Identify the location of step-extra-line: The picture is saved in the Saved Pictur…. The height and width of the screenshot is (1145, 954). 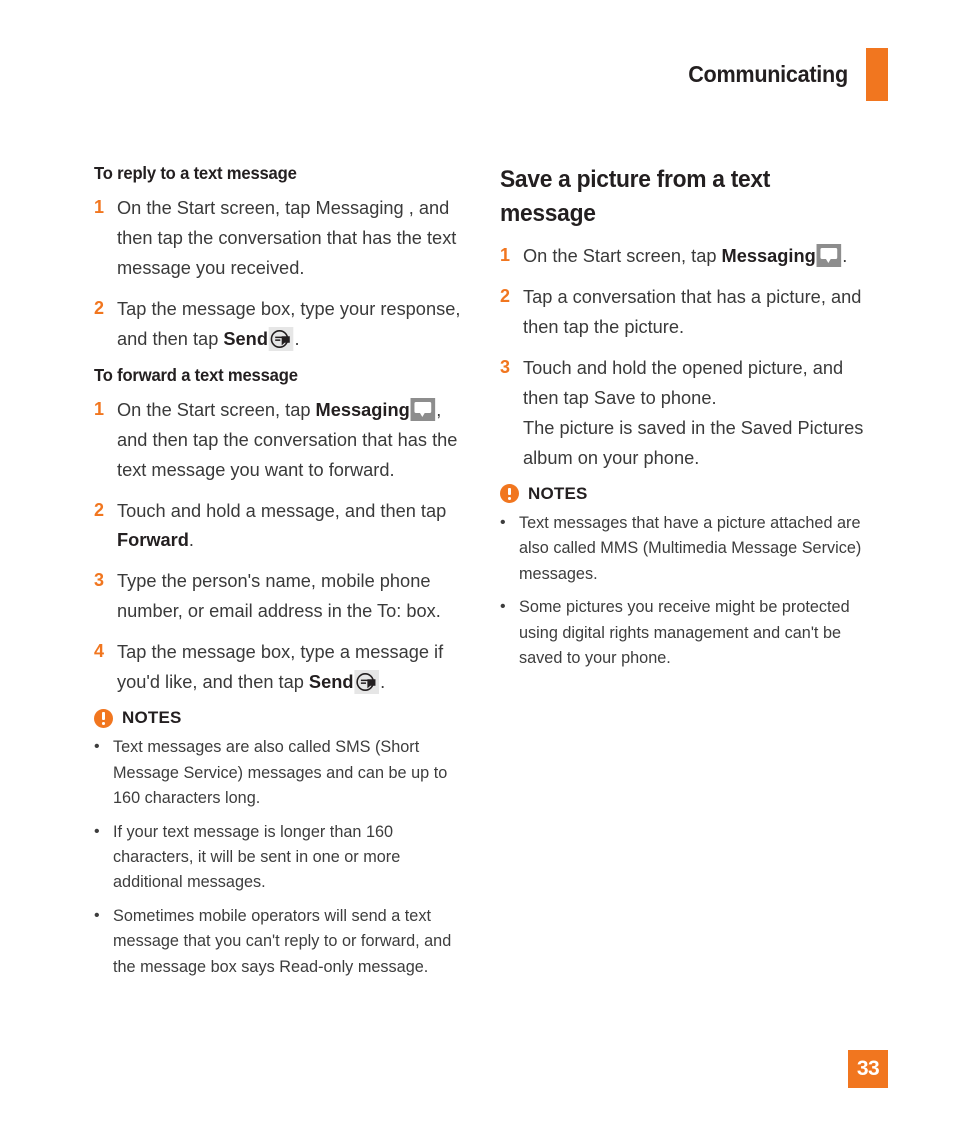
(693, 442).